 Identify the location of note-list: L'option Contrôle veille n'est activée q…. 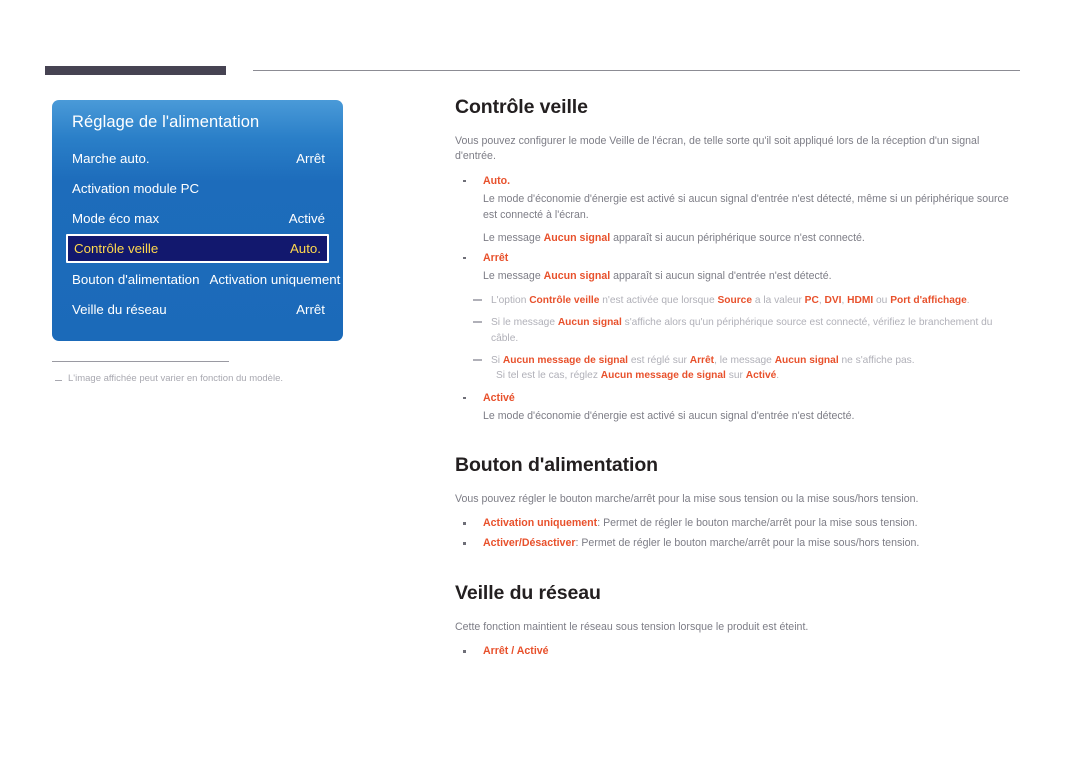
(738, 338).